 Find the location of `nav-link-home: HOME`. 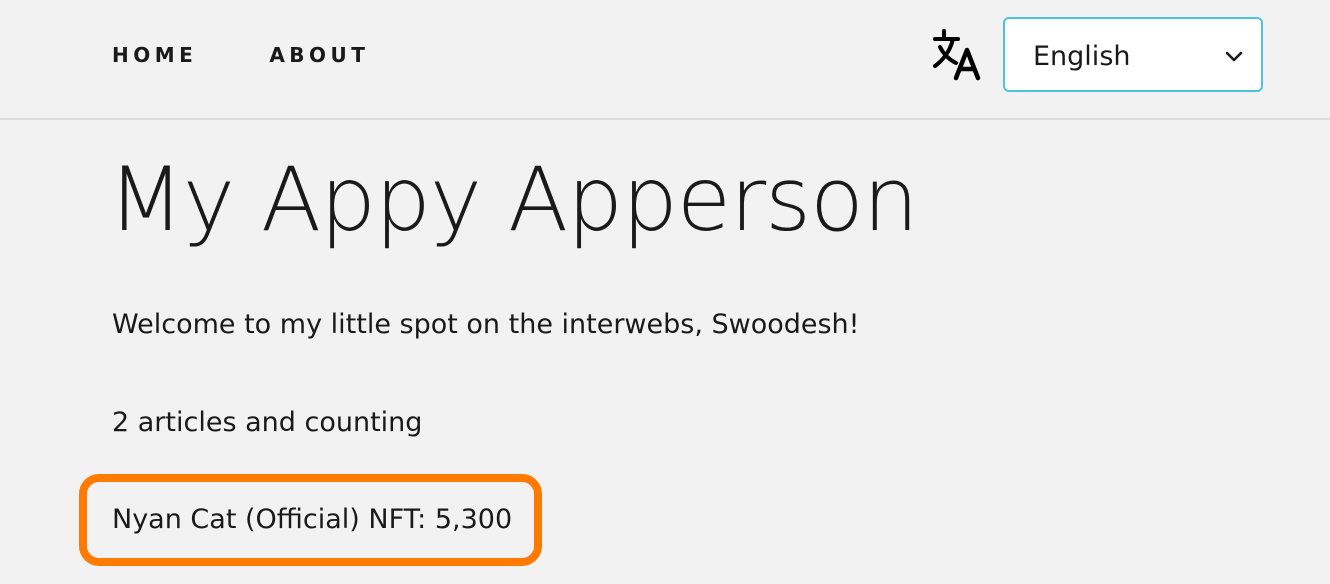

nav-link-home: HOME is located at coordinates (154, 55).